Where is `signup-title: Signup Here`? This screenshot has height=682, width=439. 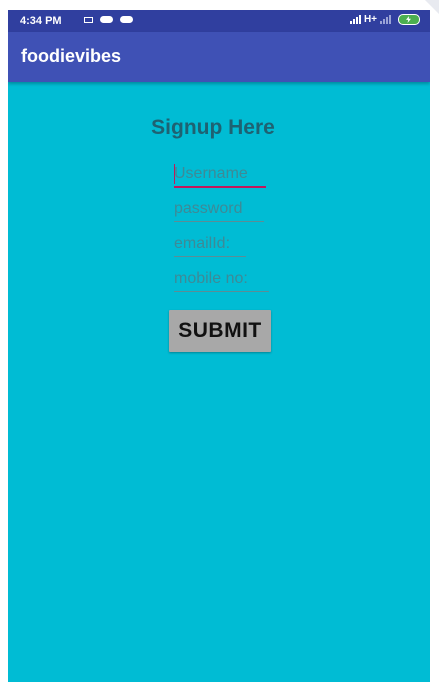
signup-title: Signup Here is located at coordinates (213, 127).